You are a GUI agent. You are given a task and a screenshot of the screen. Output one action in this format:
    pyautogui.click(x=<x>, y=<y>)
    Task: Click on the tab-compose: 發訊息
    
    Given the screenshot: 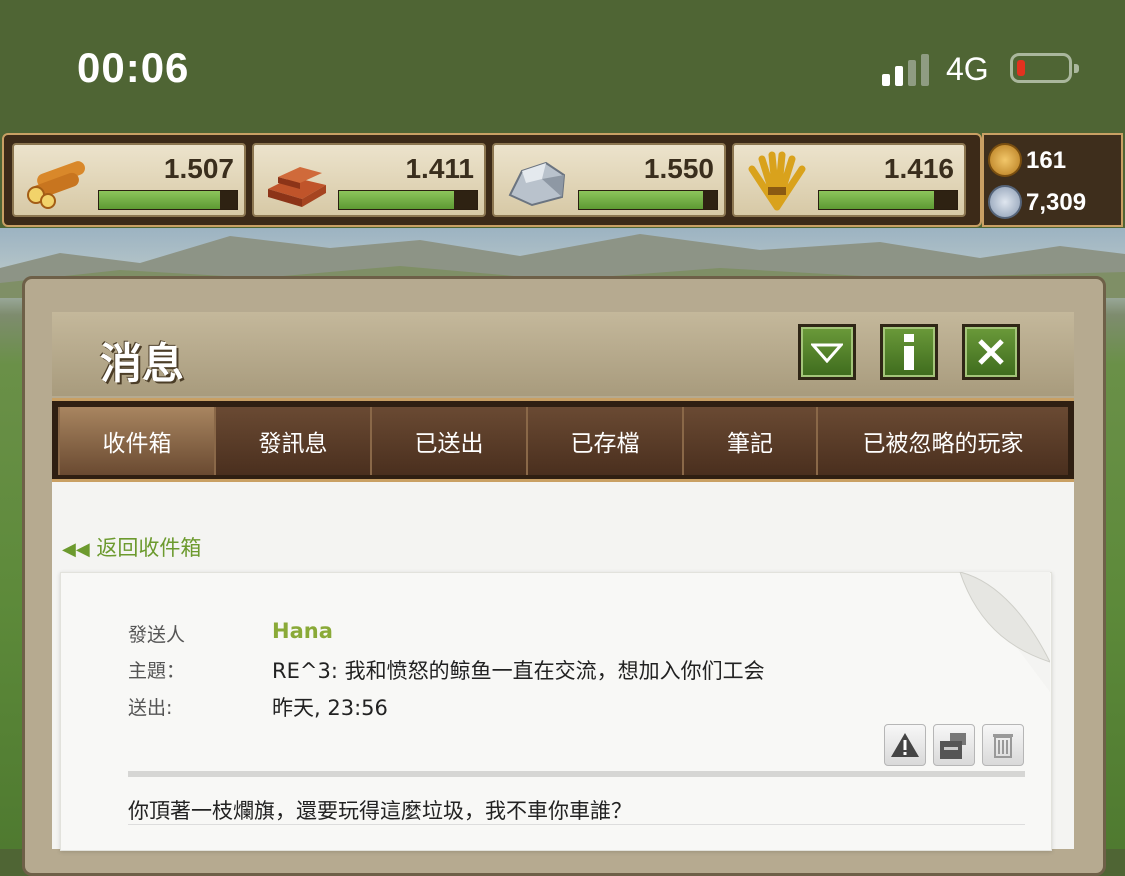 What is the action you would take?
    pyautogui.click(x=292, y=441)
    